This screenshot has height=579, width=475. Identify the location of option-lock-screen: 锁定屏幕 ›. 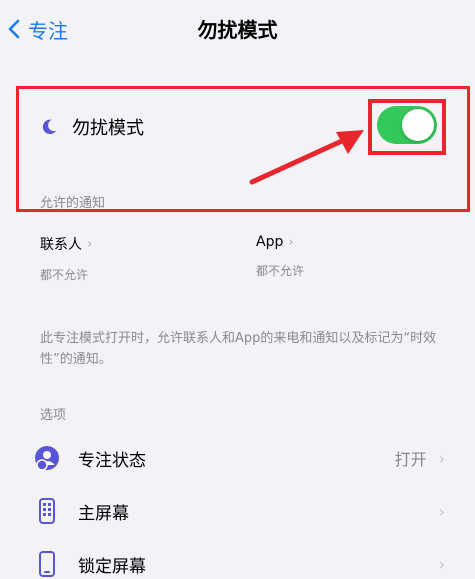
(239, 564).